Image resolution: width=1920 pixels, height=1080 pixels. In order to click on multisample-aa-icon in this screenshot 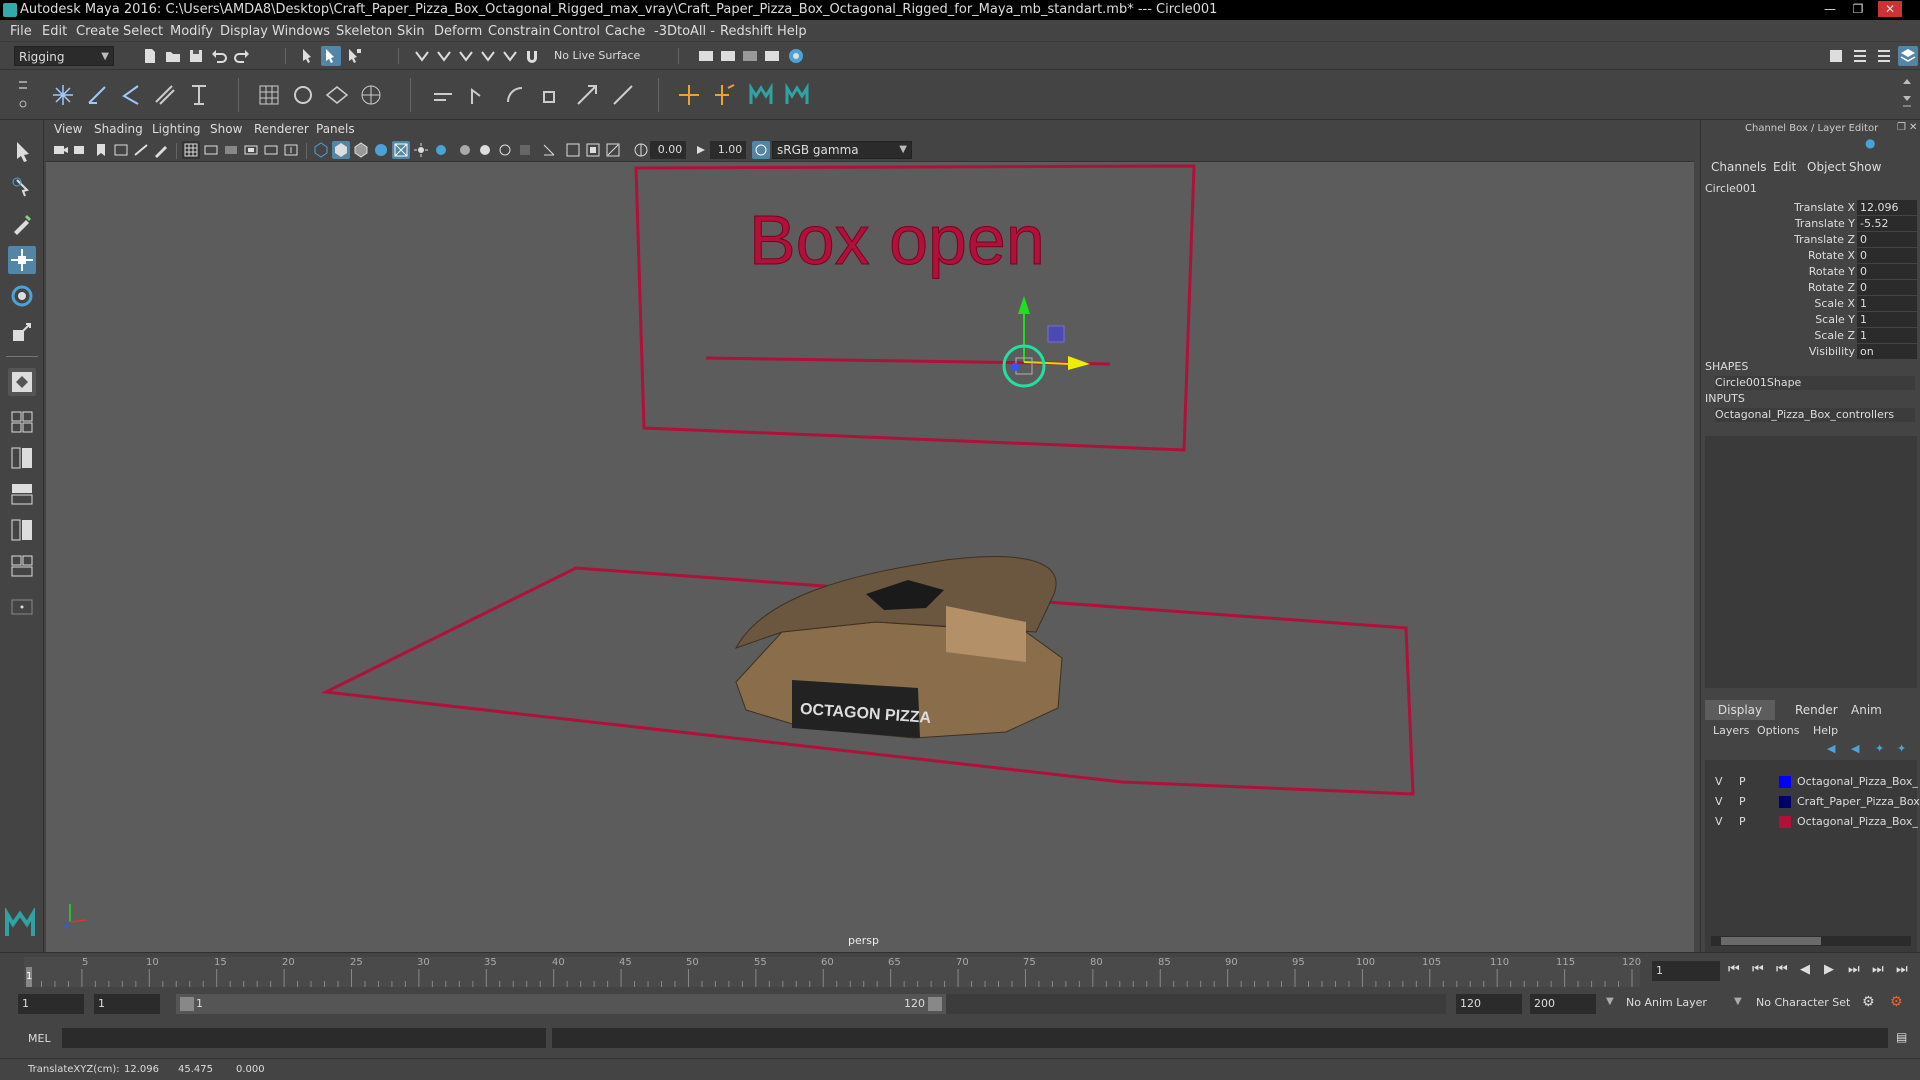, I will do `click(573, 150)`.